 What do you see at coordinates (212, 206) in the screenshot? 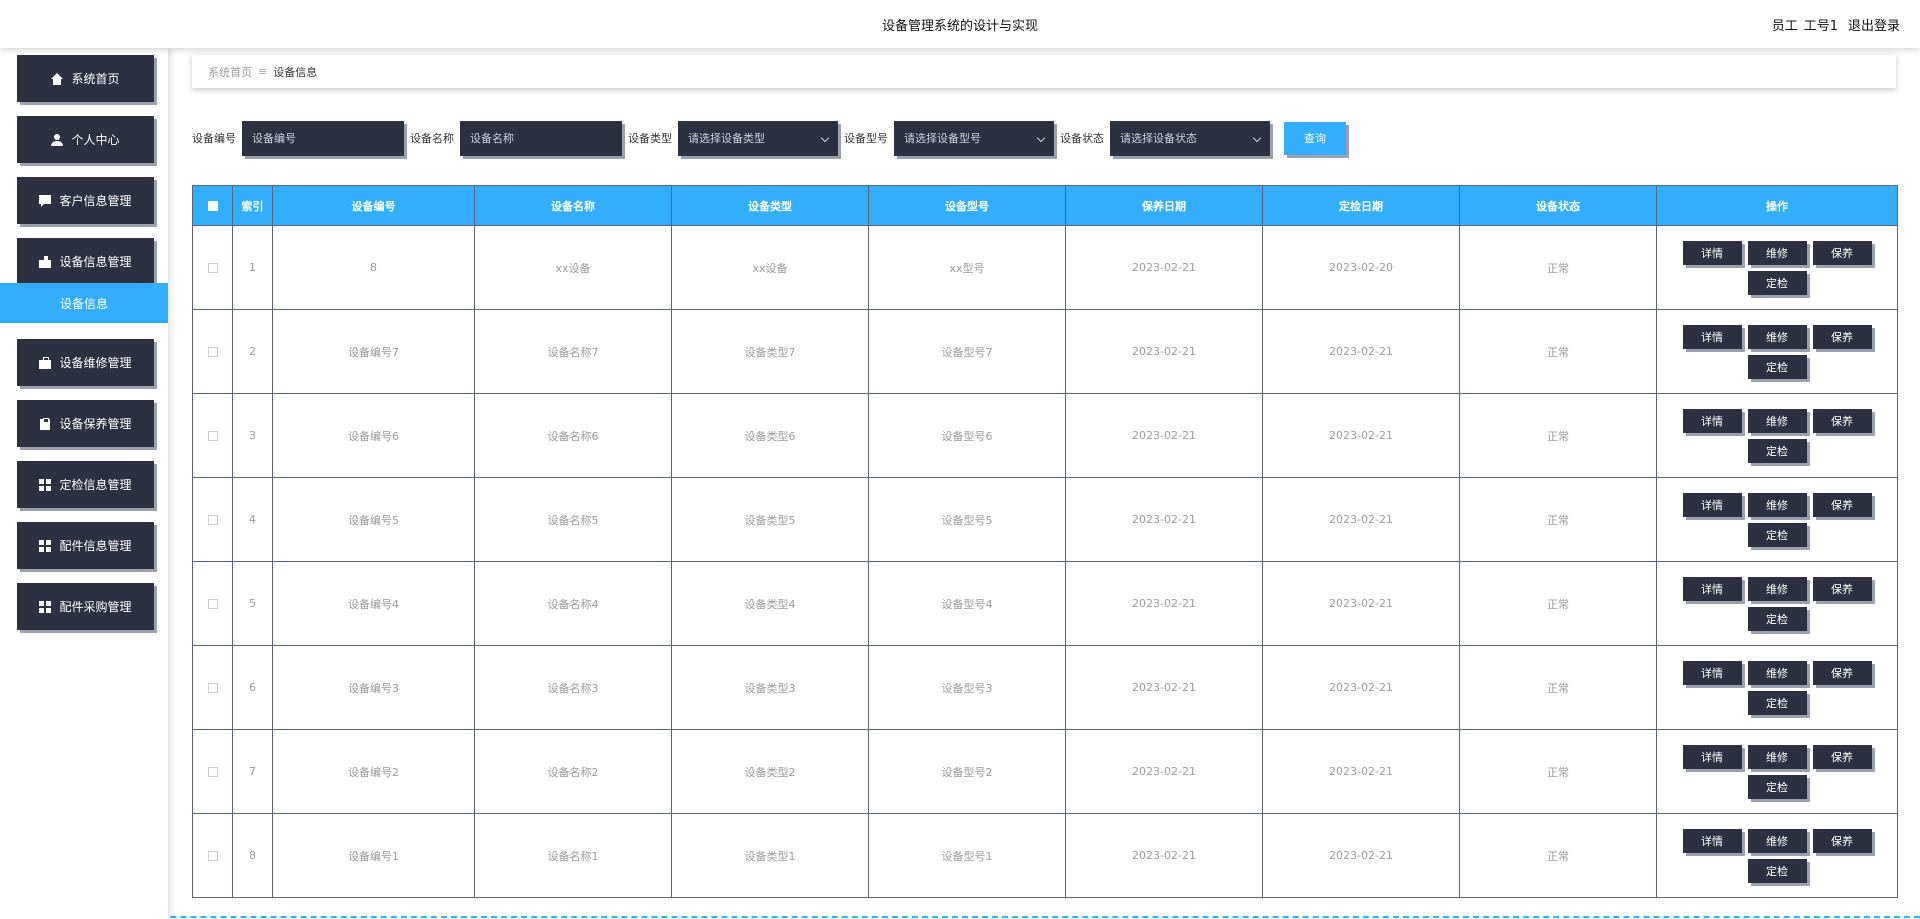
I see `select-all-checkbox` at bounding box center [212, 206].